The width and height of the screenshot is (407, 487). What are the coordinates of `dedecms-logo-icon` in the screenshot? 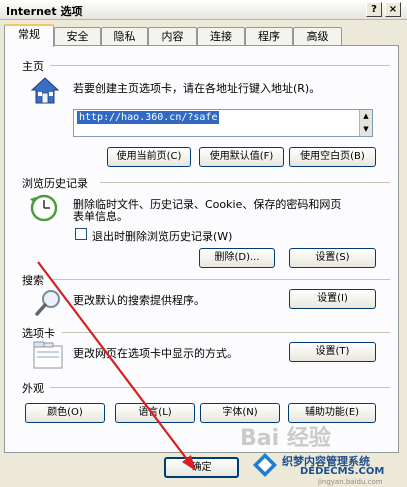 It's located at (265, 465).